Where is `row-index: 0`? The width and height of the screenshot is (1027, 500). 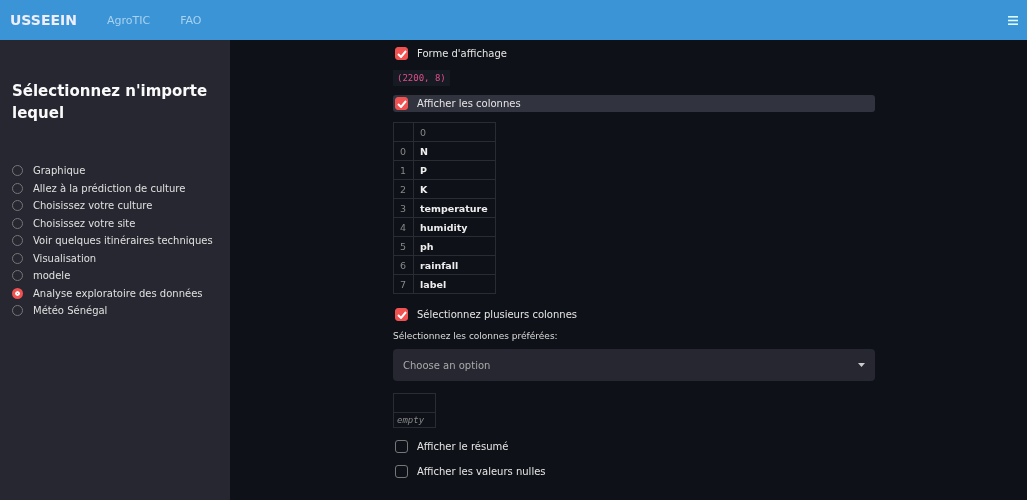
row-index: 0 is located at coordinates (403, 151).